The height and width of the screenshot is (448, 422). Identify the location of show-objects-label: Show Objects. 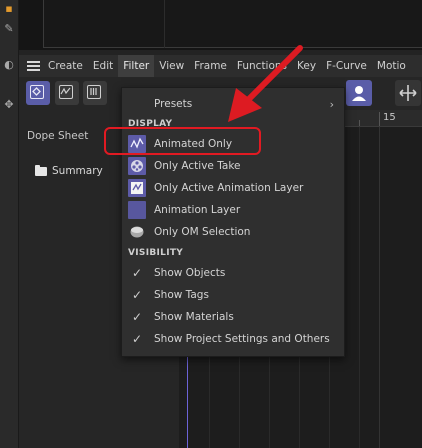
(190, 273).